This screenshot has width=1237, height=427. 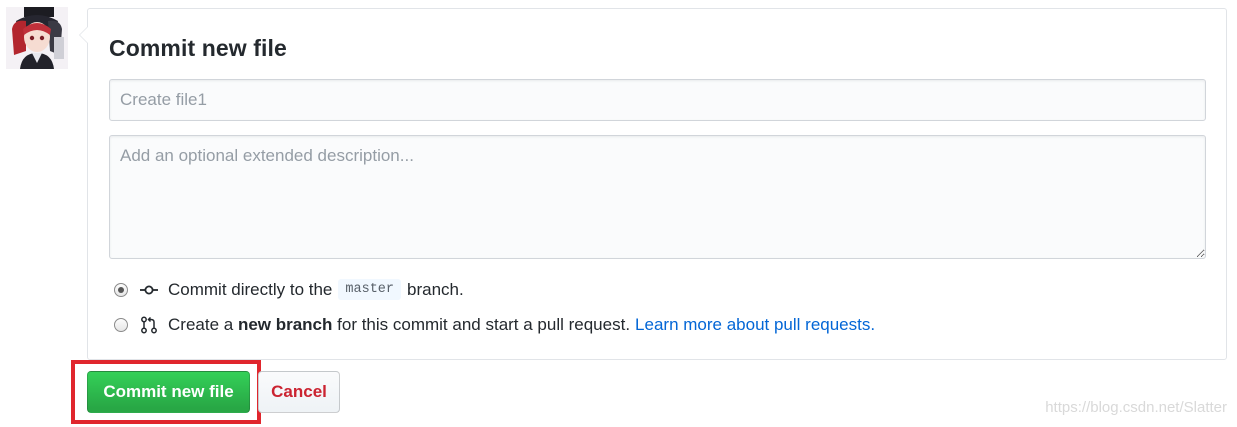 What do you see at coordinates (435, 289) in the screenshot?
I see `commit-direct-text-after: branch.` at bounding box center [435, 289].